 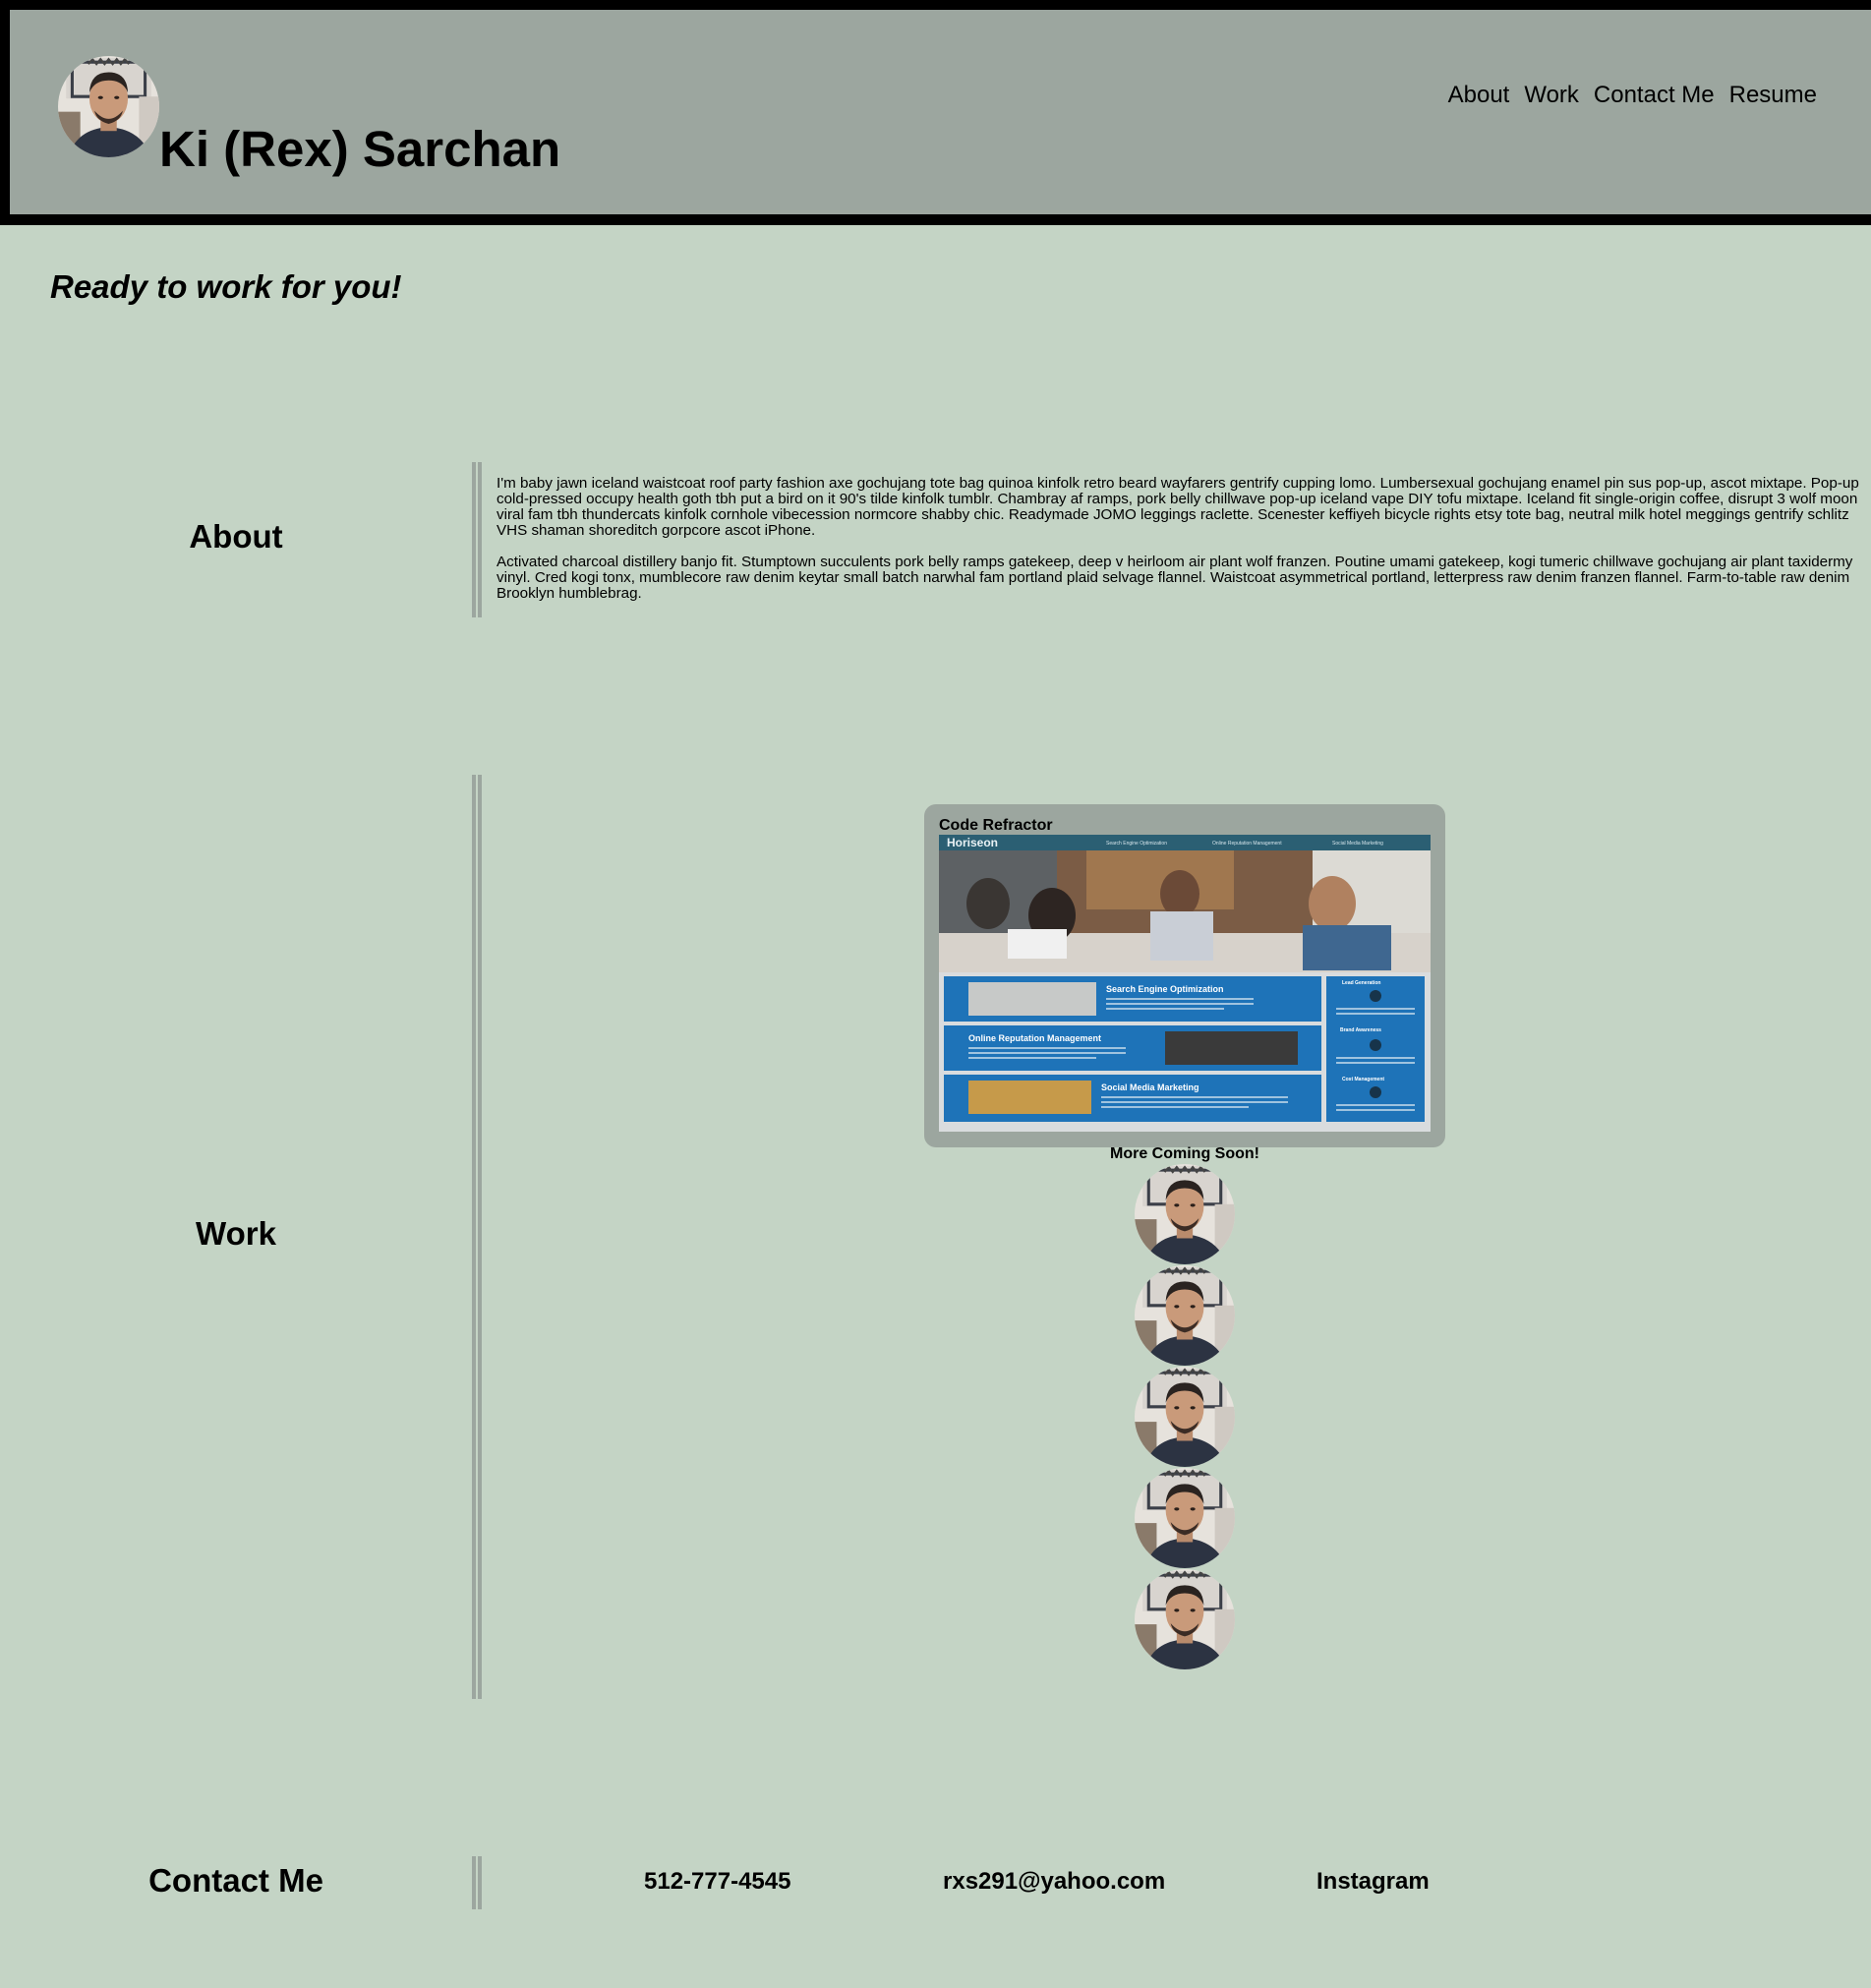 What do you see at coordinates (717, 1882) in the screenshot?
I see `phone-link: 512-777-4545` at bounding box center [717, 1882].